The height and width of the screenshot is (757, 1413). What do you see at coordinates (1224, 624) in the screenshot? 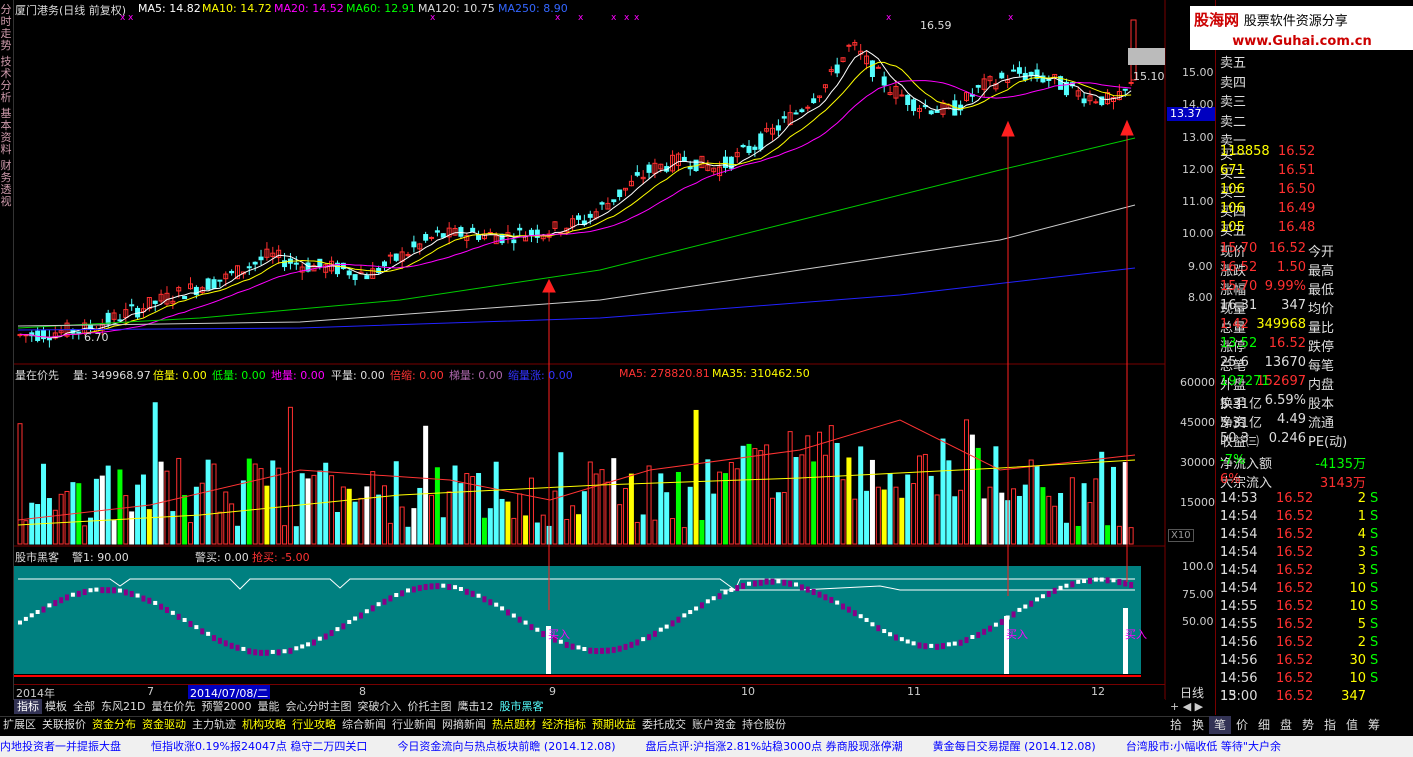
I see `tick-row-cell: 1` at bounding box center [1224, 624].